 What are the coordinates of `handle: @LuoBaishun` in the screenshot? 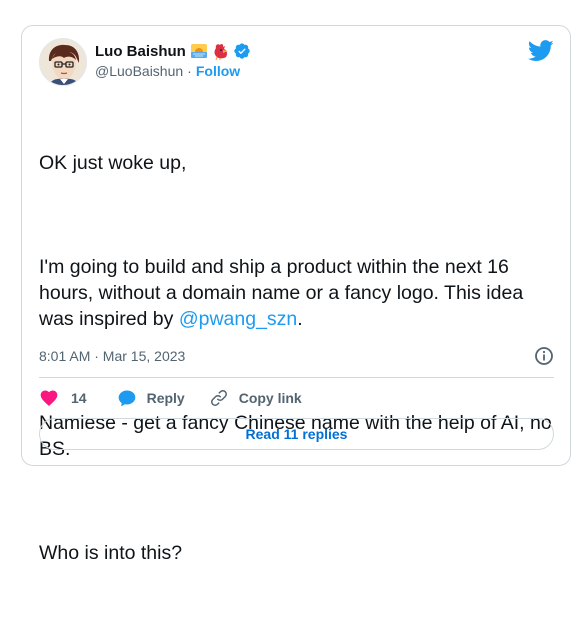 It's located at (139, 71).